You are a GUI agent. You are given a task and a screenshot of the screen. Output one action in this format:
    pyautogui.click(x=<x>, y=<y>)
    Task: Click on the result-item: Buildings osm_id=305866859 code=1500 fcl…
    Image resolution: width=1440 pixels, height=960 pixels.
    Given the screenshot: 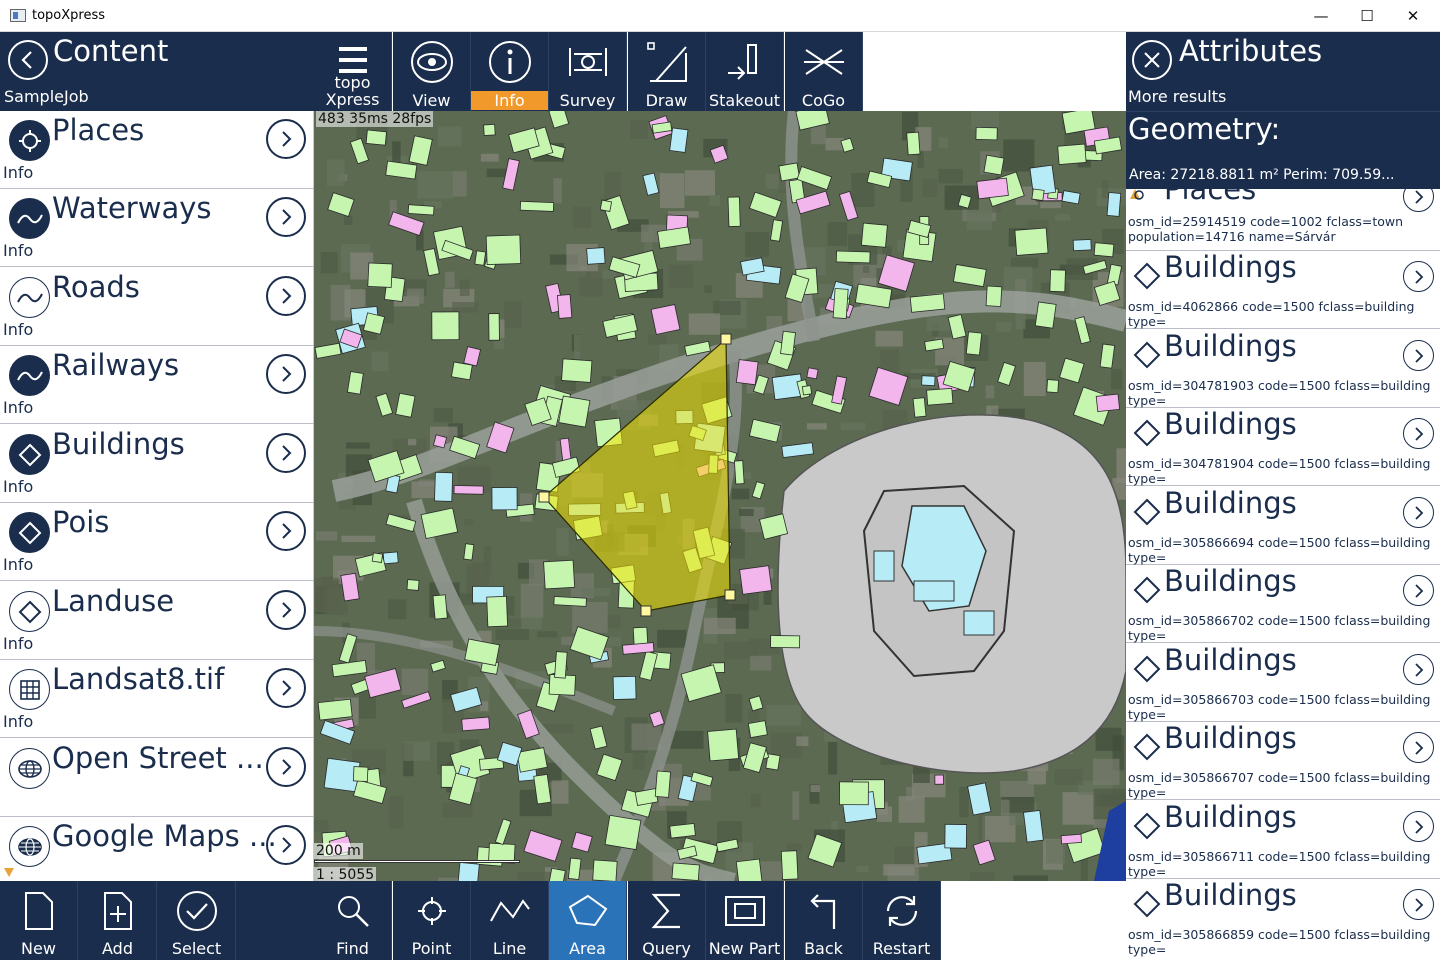 What is the action you would take?
    pyautogui.click(x=1283, y=917)
    